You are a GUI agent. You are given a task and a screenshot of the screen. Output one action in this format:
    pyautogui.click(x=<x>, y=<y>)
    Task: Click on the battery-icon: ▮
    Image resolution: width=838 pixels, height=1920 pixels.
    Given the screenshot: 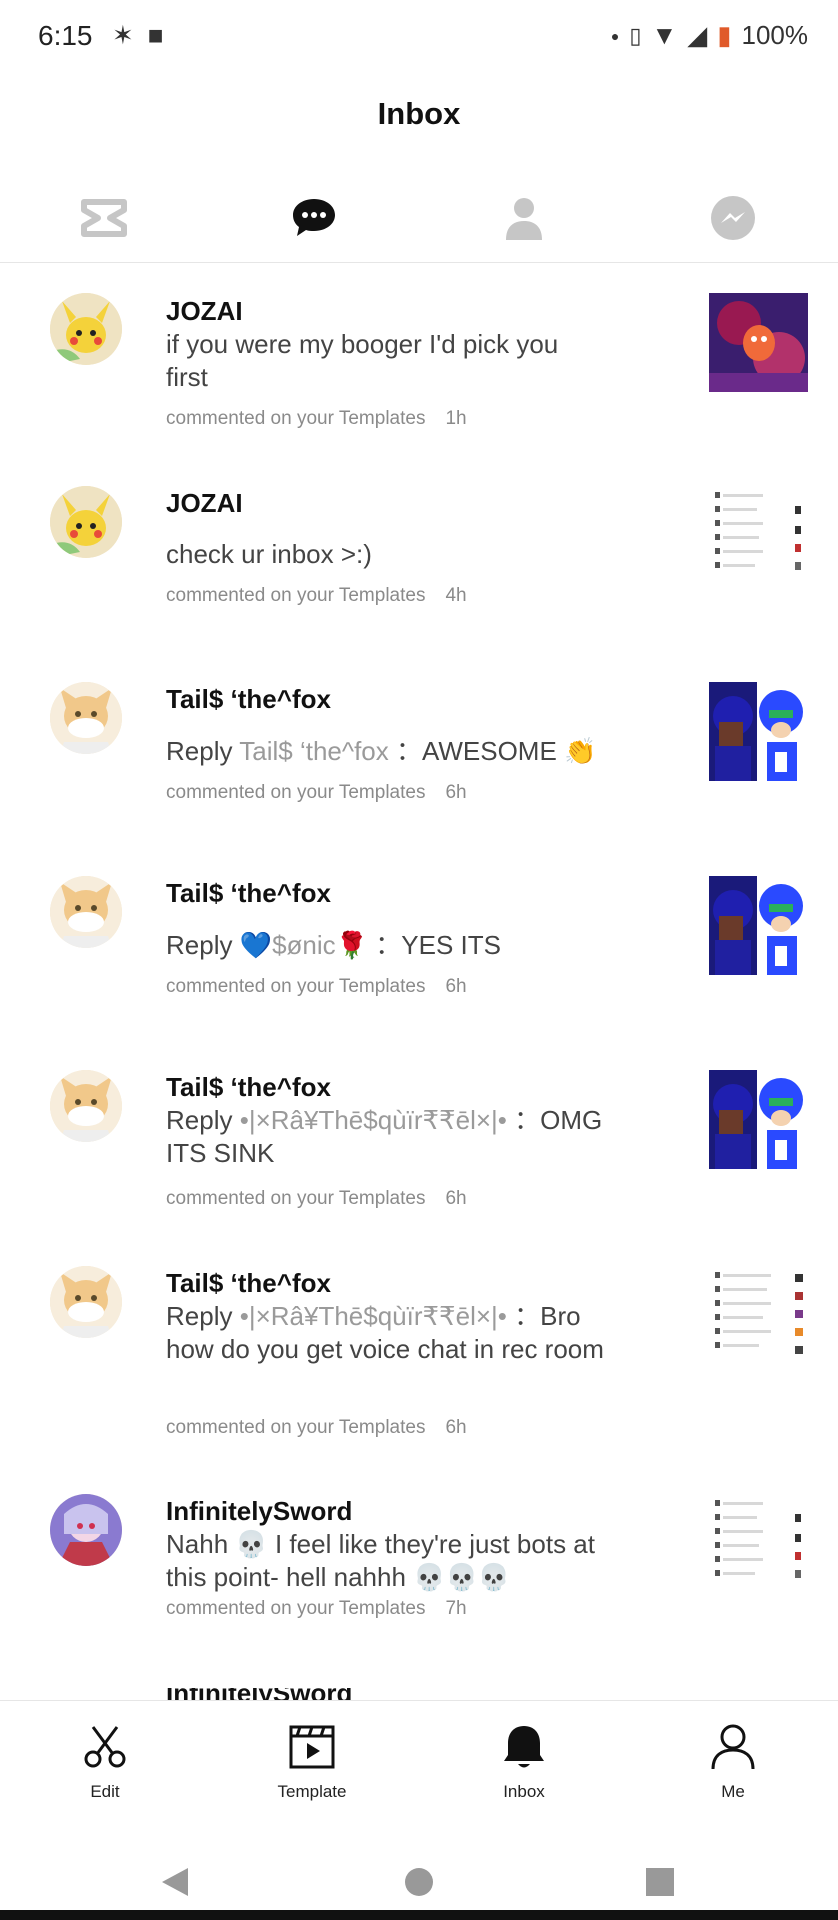 What is the action you would take?
    pyautogui.click(x=724, y=35)
    